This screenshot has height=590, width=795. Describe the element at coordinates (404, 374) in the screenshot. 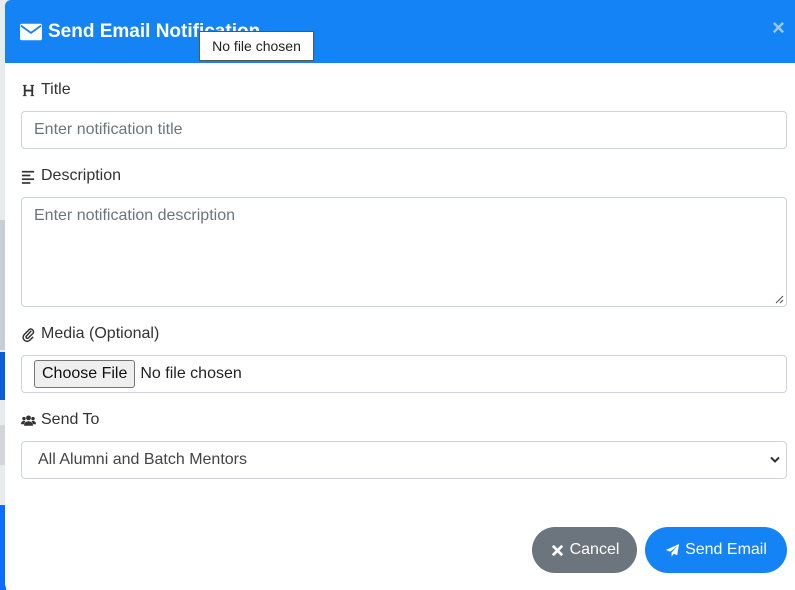

I see `media-file-input: Choose File No file chosen` at that location.